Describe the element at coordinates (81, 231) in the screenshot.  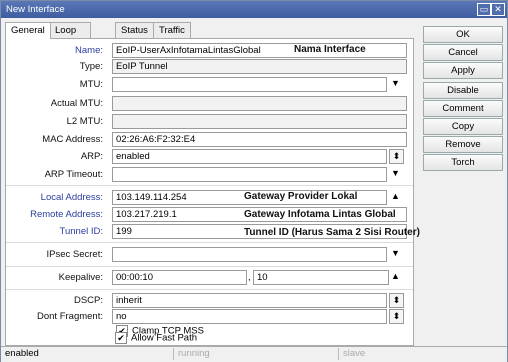
I see `tunnel-id-label: Tunnel ID:` at that location.